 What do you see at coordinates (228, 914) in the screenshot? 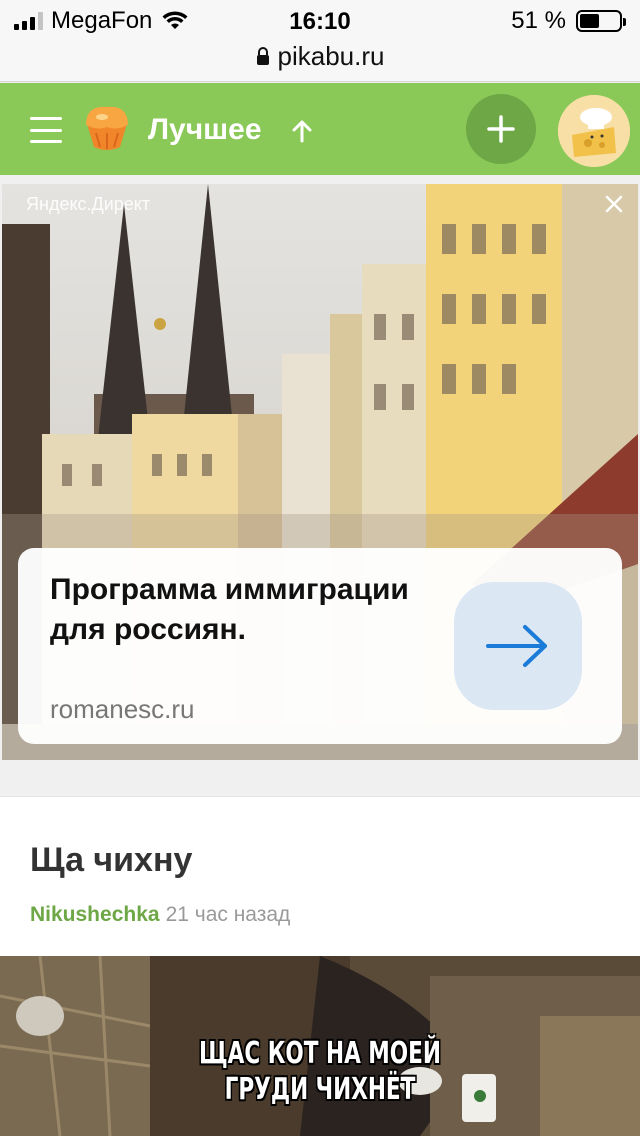
I see `post-time: 21 час назад` at bounding box center [228, 914].